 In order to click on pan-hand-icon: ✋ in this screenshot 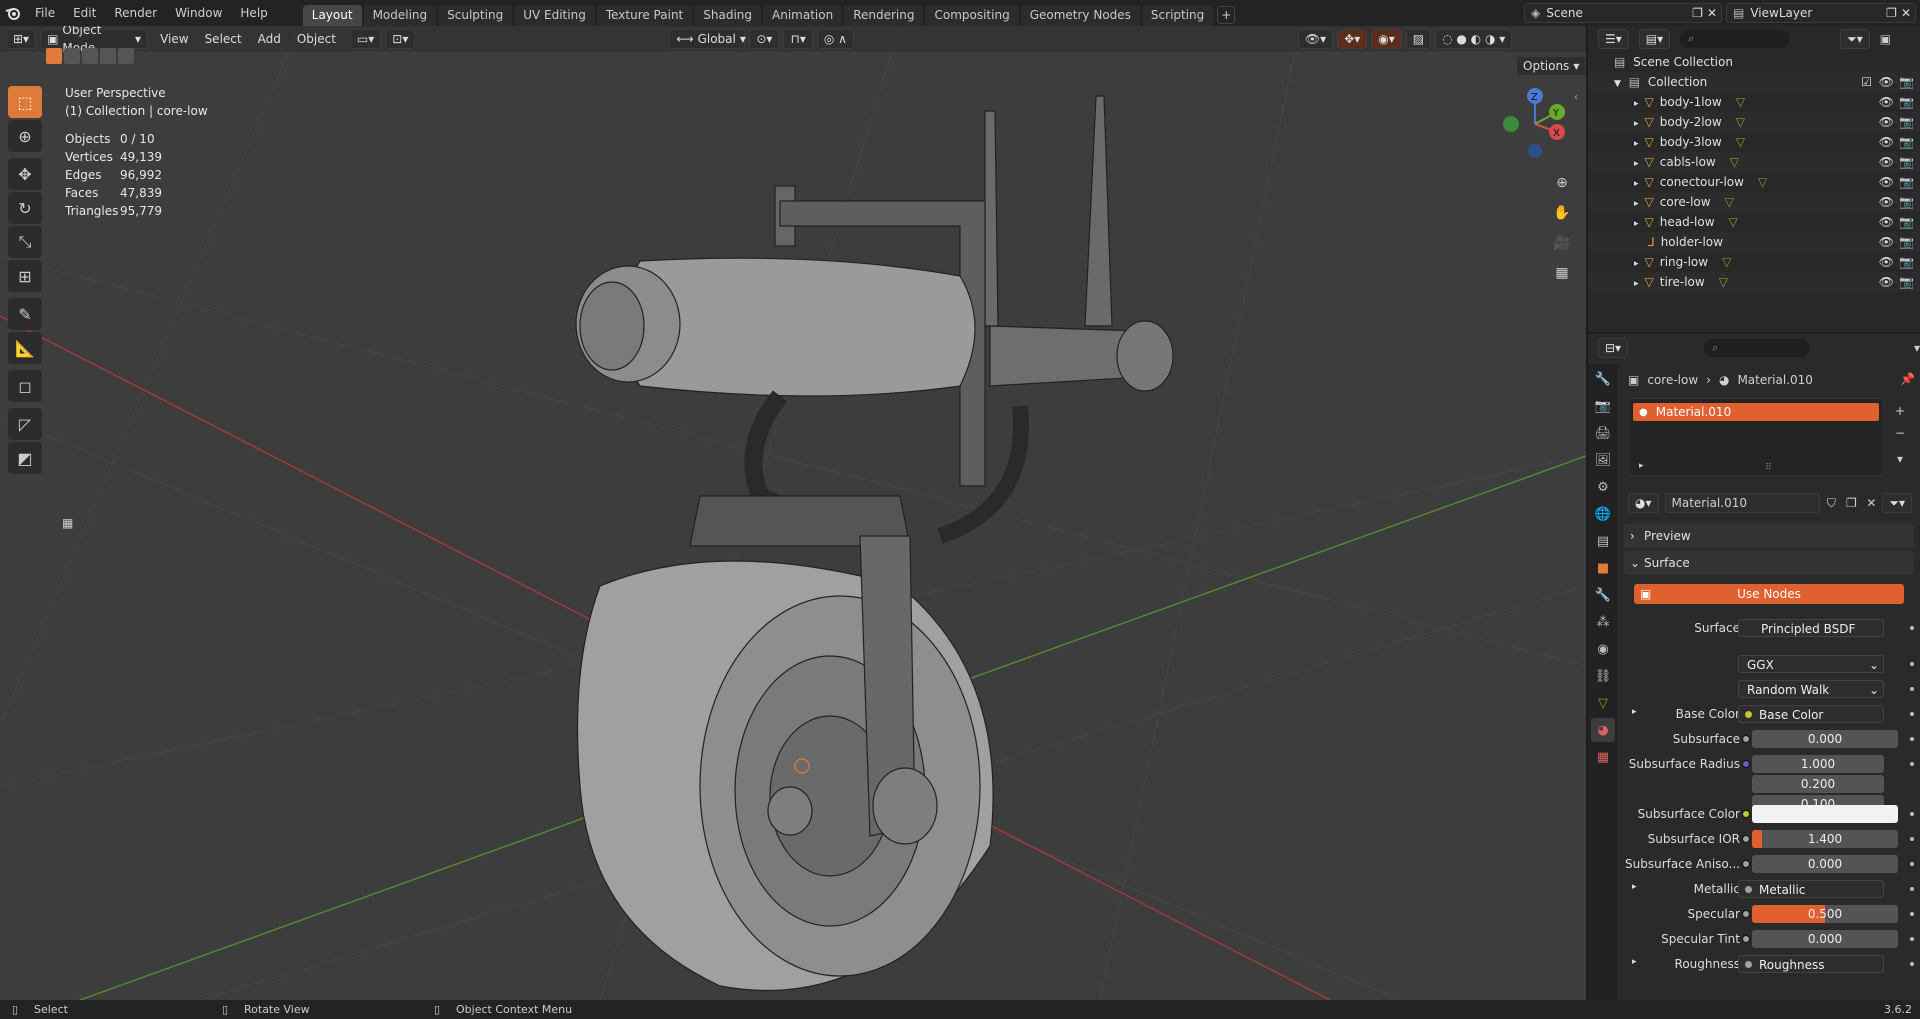, I will do `click(1562, 213)`.